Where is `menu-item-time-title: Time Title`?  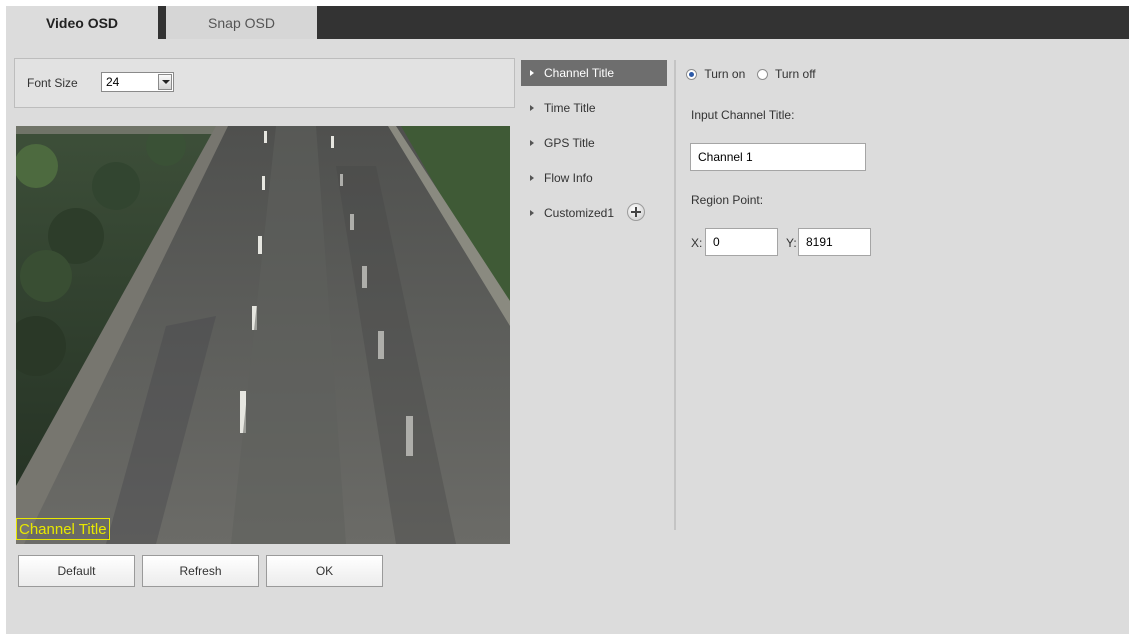
menu-item-time-title: Time Title is located at coordinates (594, 108).